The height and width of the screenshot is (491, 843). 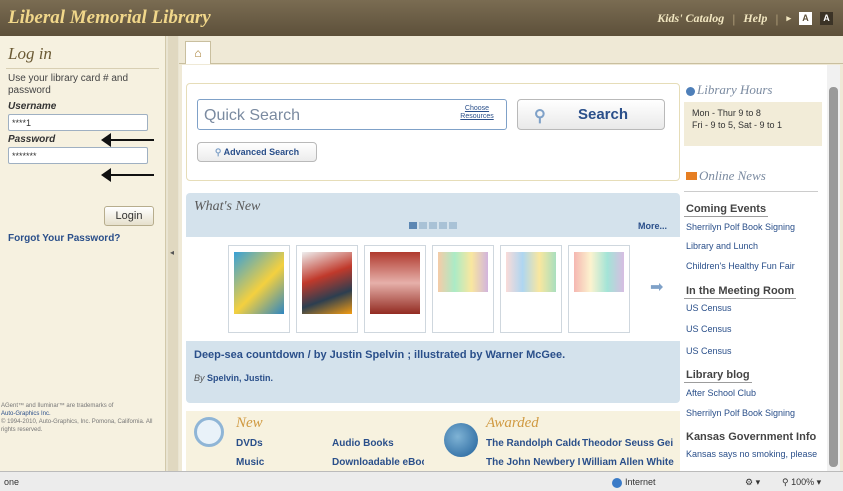 What do you see at coordinates (477, 113) in the screenshot?
I see `choose-resources-link: Choose Resources` at bounding box center [477, 113].